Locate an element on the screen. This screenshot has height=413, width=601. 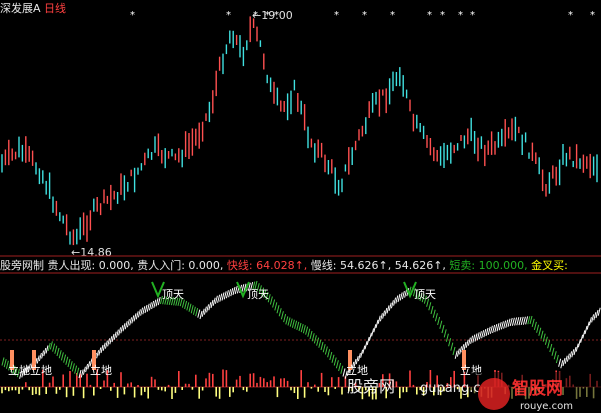
price-high-label: ←19.00 is located at coordinates (272, 15).